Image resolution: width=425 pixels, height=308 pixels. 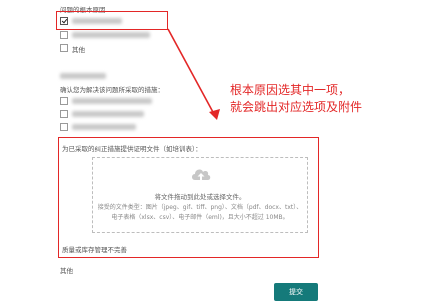 I want to click on annotation-line-1: 根本原因选其中一项，, so click(x=290, y=90).